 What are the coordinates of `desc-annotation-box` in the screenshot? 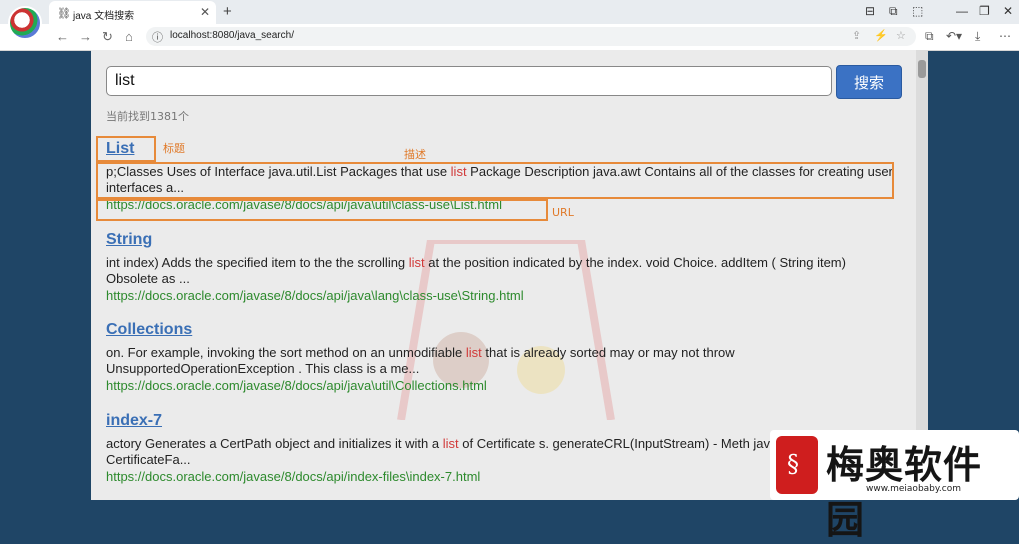 It's located at (495, 180).